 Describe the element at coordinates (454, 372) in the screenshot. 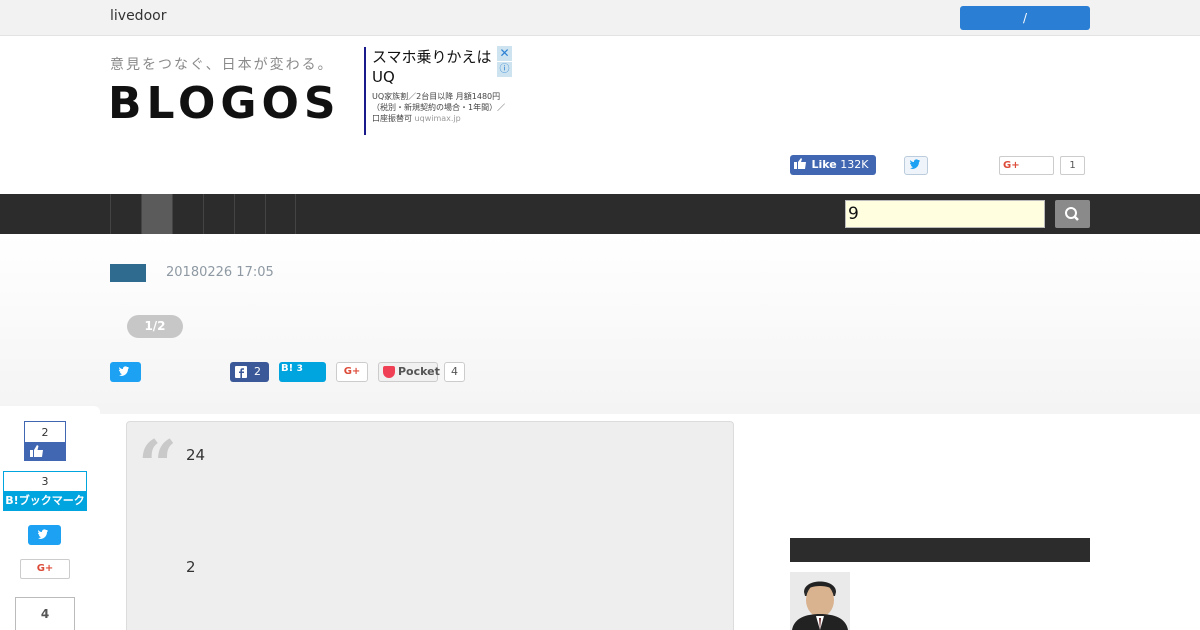

I see `pocket-count: 4` at that location.